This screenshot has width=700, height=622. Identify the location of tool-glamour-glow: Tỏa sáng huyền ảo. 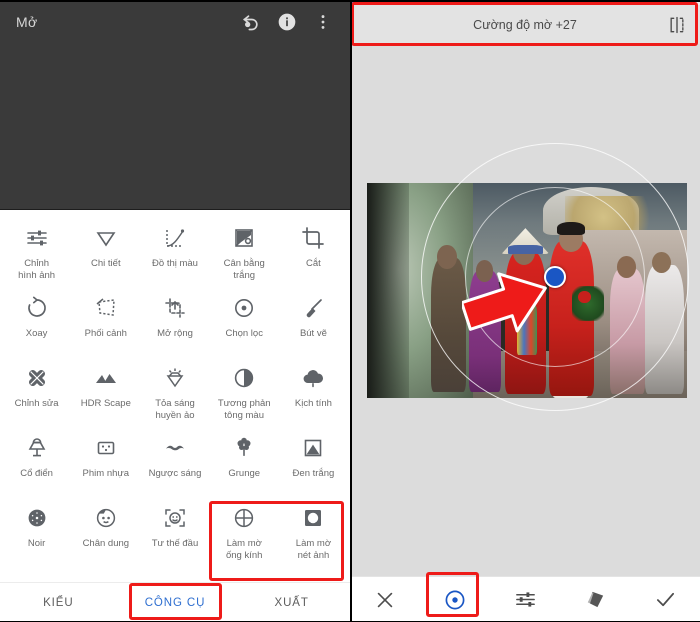
(174, 391).